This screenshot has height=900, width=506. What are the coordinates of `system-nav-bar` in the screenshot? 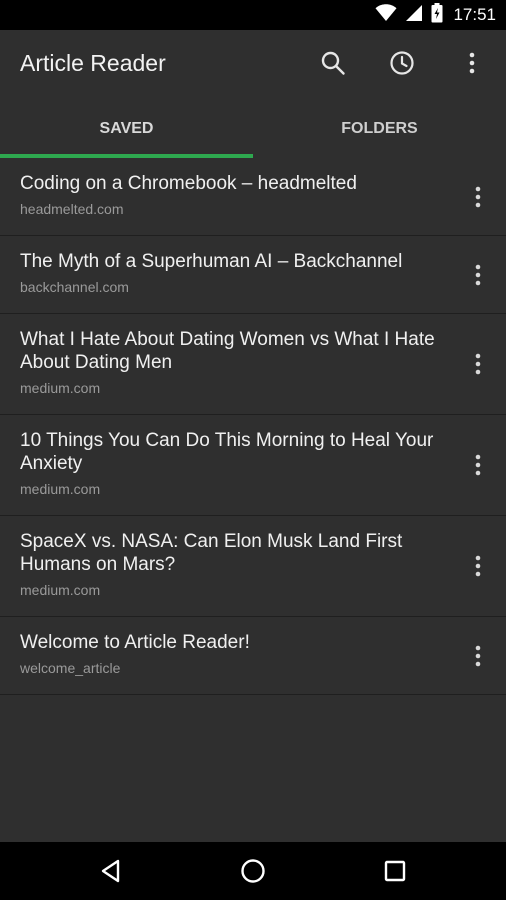 It's located at (253, 871).